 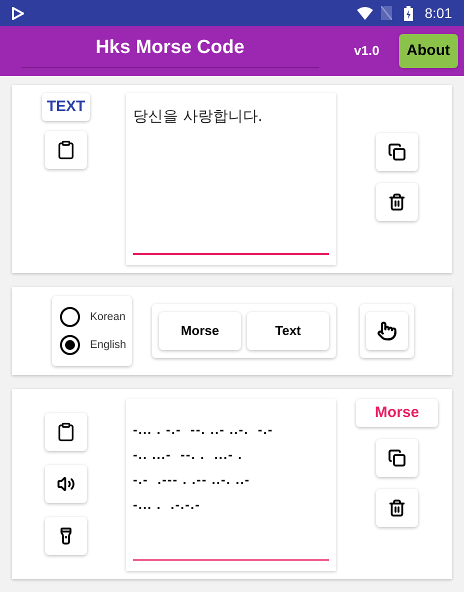 What do you see at coordinates (167, 504) in the screenshot?
I see `morse-line: -... . .-.-.-` at bounding box center [167, 504].